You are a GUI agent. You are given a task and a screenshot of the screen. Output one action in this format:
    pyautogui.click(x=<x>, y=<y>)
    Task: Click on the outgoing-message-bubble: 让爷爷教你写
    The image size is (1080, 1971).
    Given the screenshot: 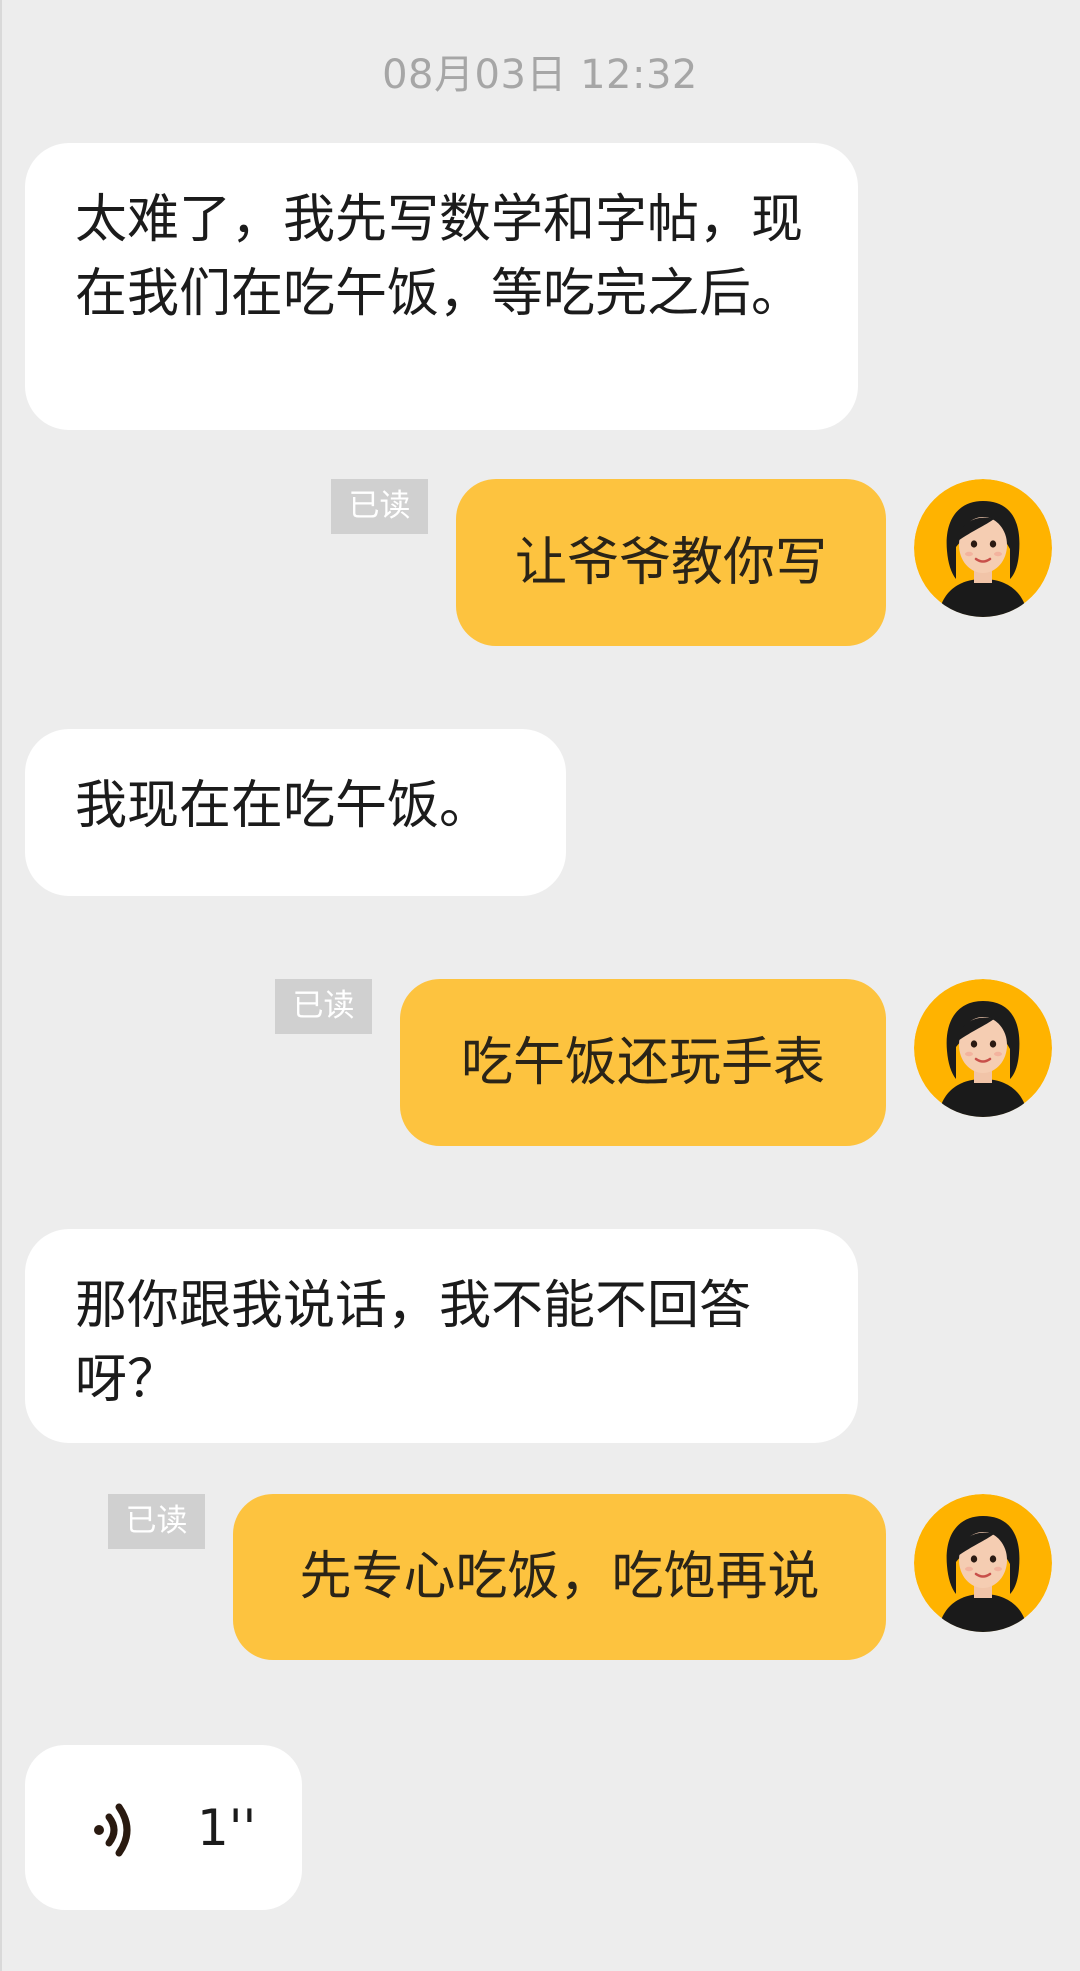 What is the action you would take?
    pyautogui.click(x=671, y=562)
    